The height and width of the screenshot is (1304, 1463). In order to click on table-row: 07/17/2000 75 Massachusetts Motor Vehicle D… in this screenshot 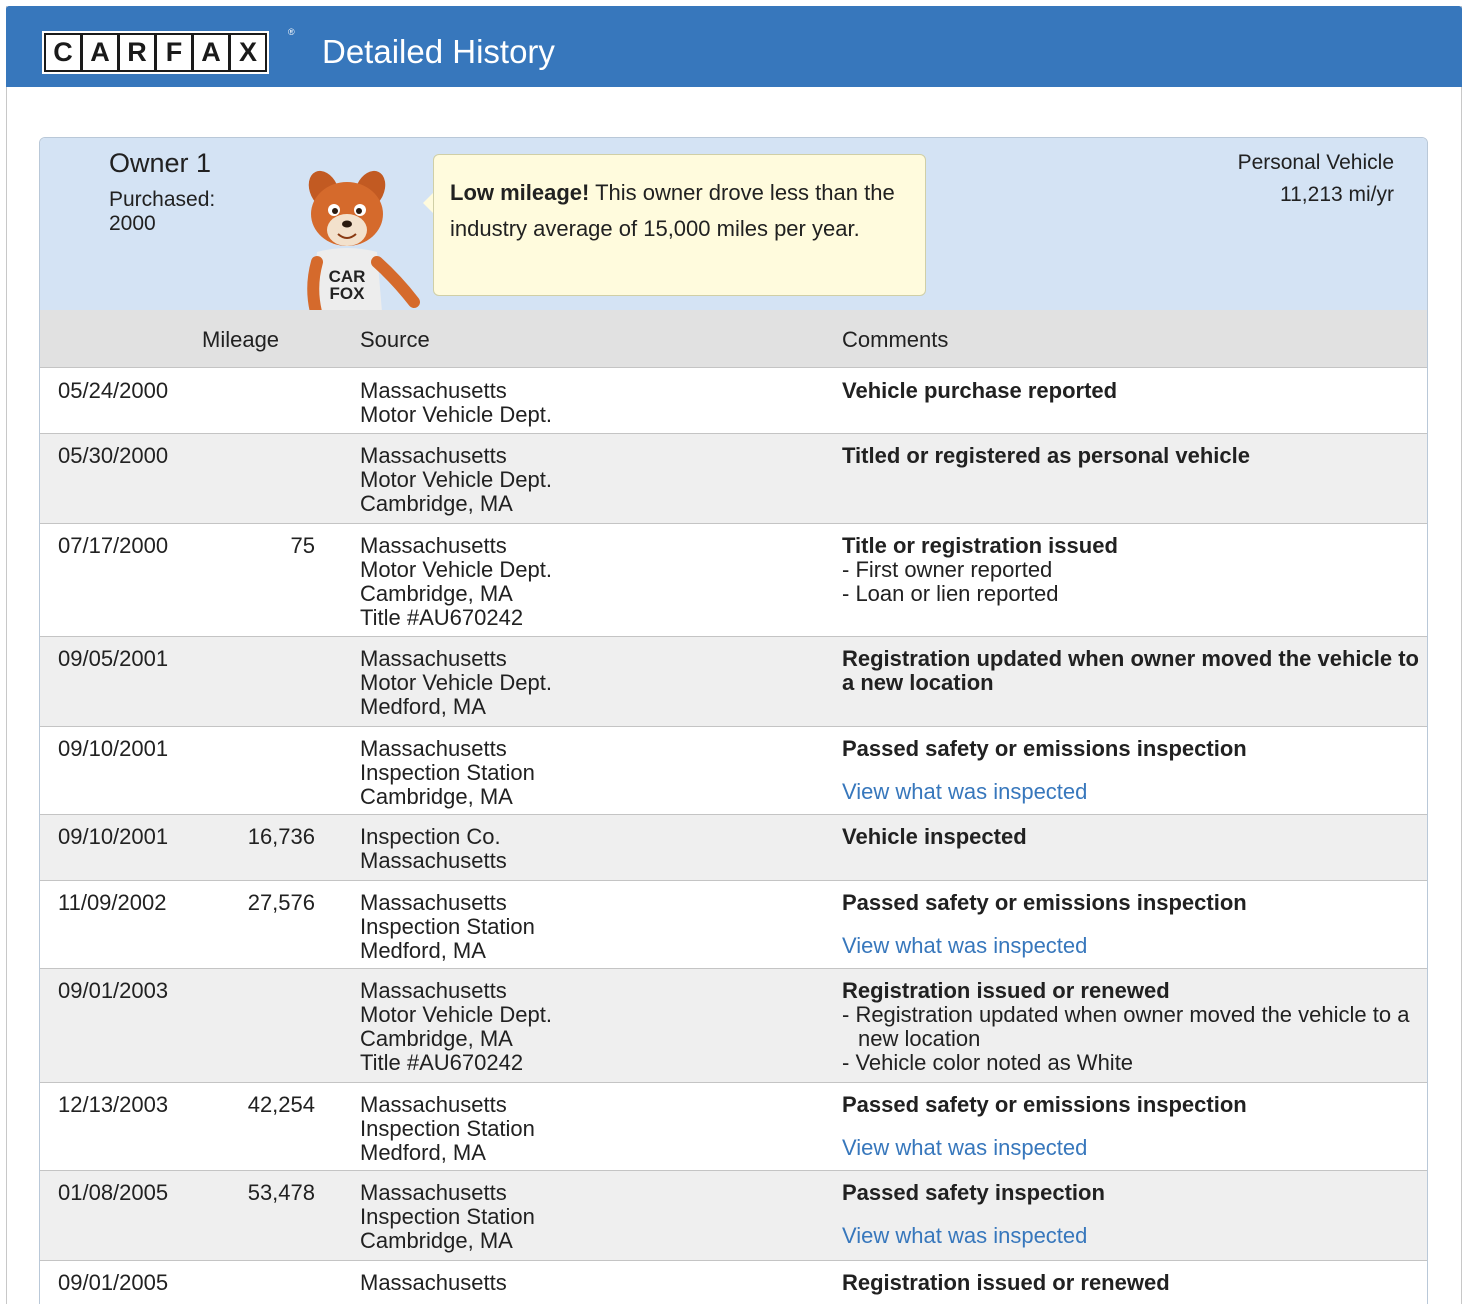, I will do `click(733, 580)`.